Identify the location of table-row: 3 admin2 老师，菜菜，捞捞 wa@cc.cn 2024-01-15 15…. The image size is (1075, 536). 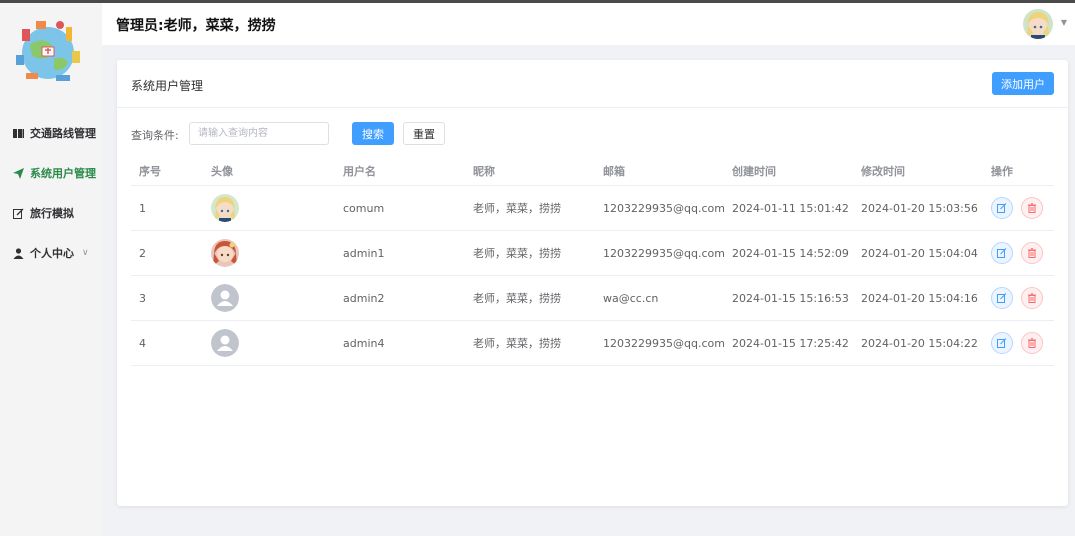
(592, 298).